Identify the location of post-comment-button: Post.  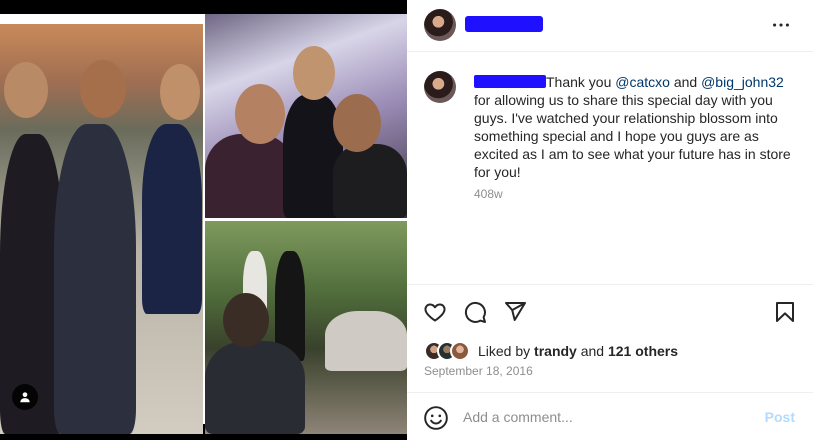
(780, 417).